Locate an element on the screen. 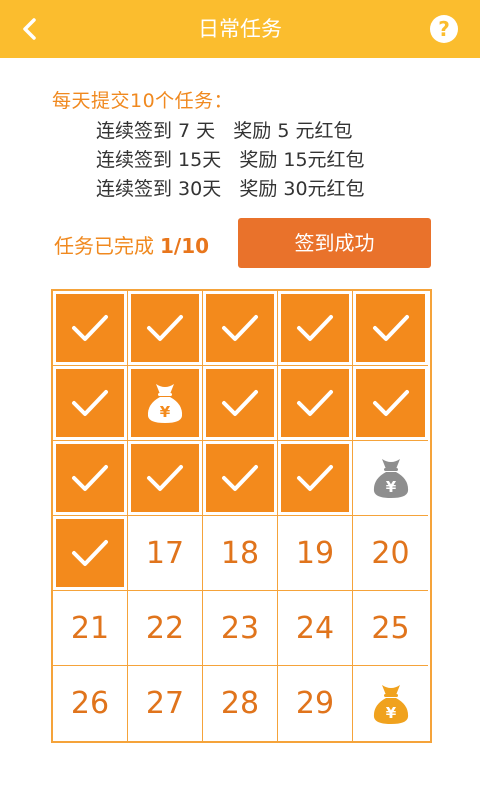 The image size is (480, 800). calendar-day-7: ¥ is located at coordinates (165, 403).